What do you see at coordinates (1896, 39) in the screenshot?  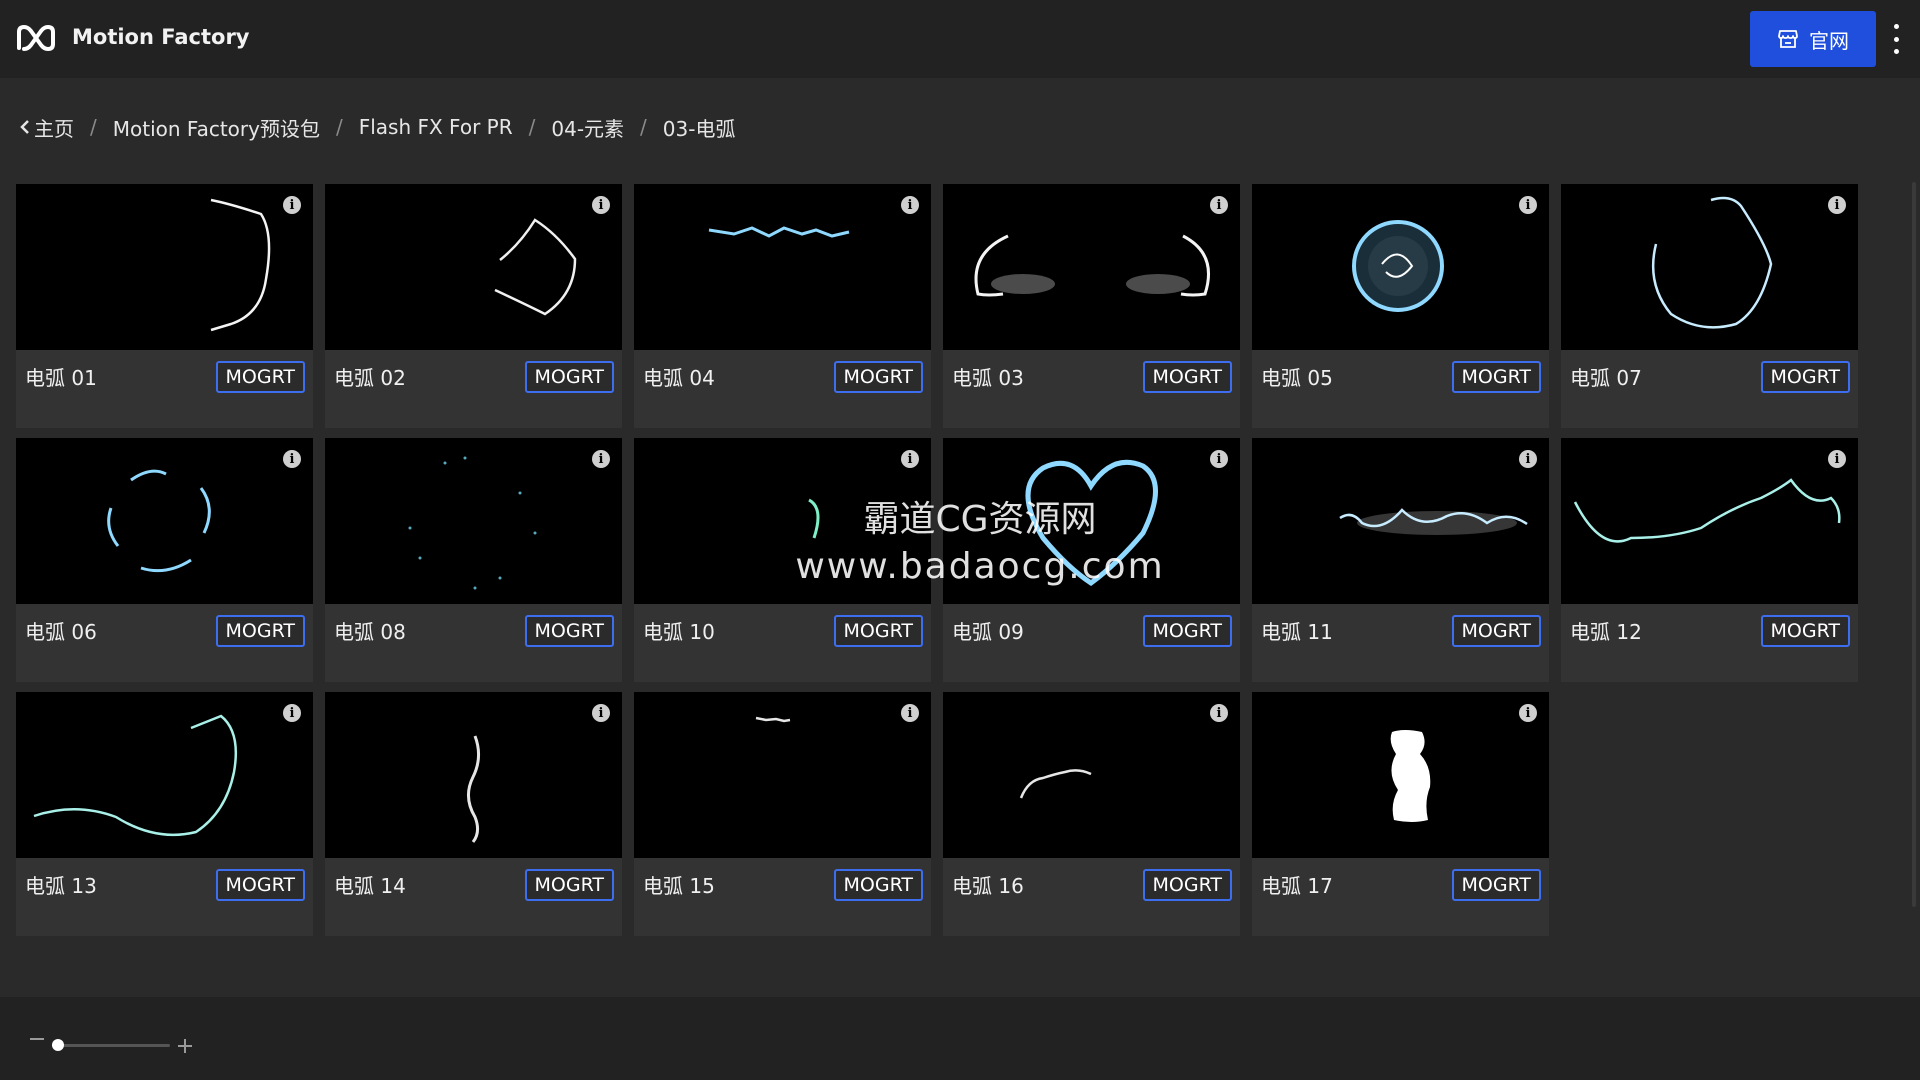 I see `more-vertical-icon` at bounding box center [1896, 39].